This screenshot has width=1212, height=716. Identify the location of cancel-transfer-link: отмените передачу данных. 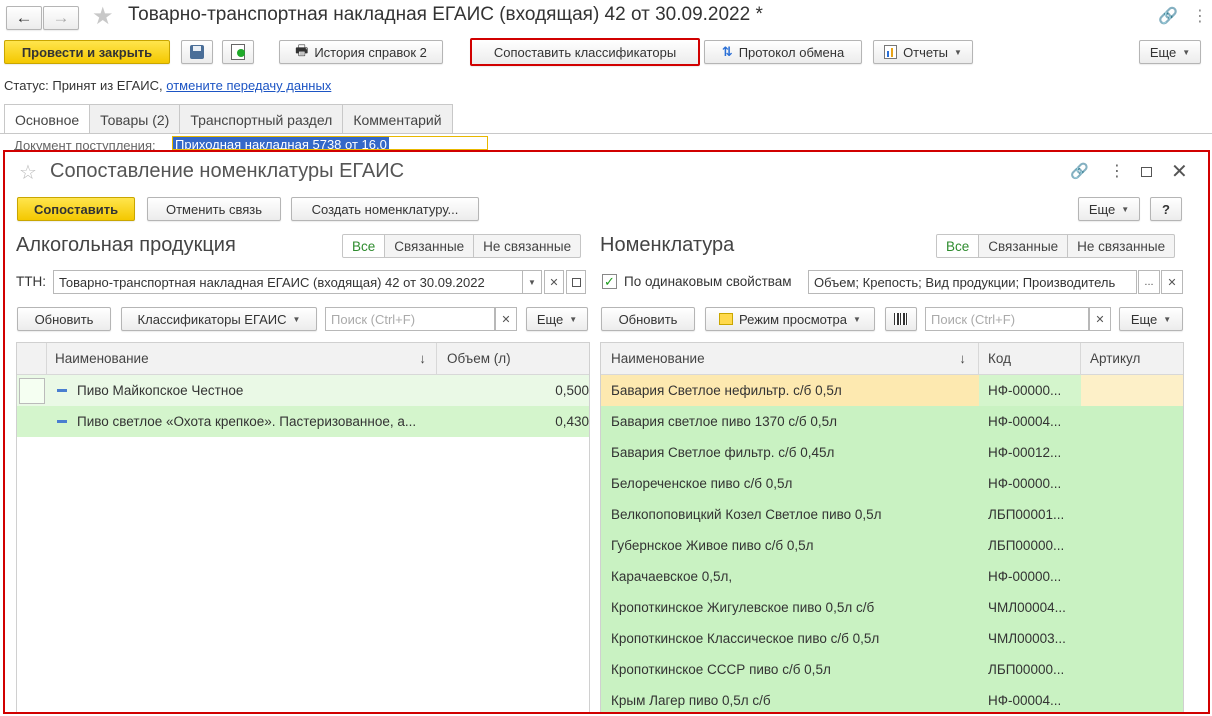
(248, 85).